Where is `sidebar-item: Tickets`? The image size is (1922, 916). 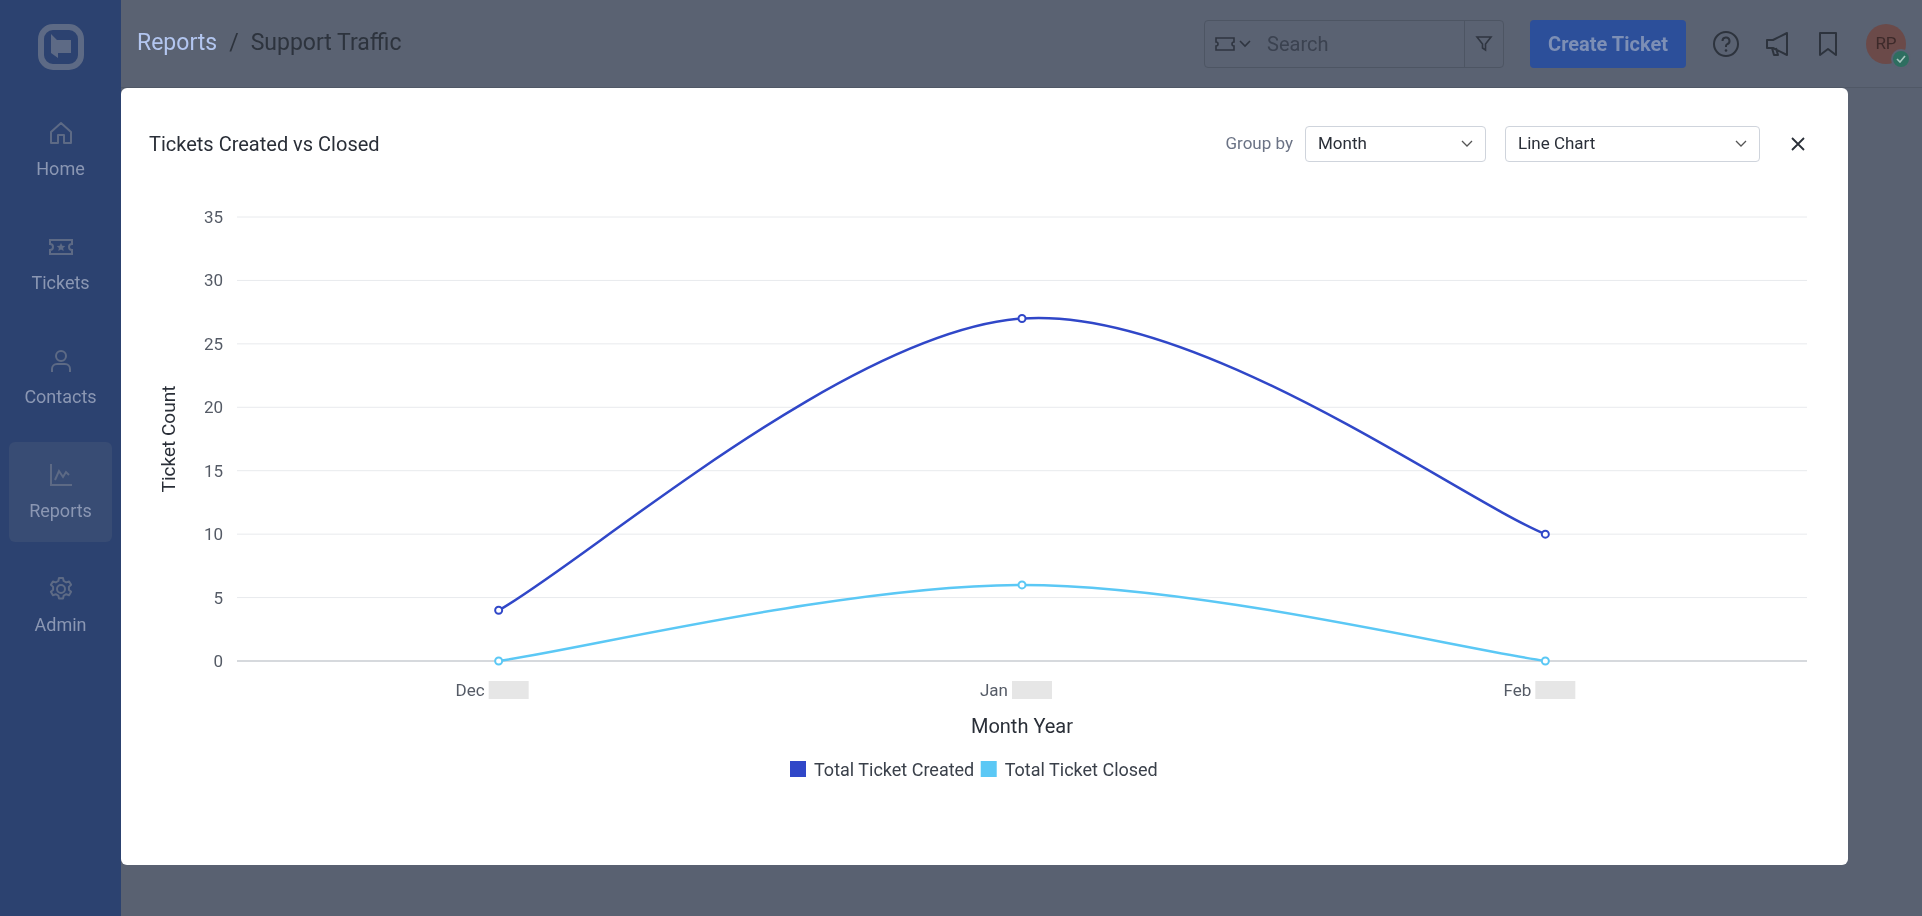 sidebar-item: Tickets is located at coordinates (60, 264).